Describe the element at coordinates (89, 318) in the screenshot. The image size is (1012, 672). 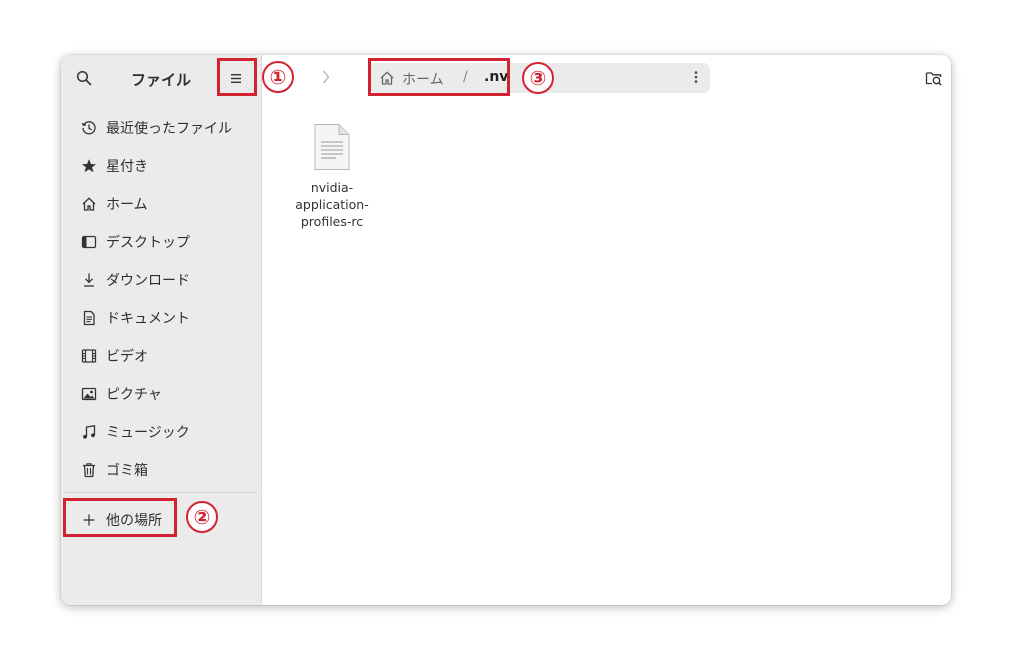
I see `document-icon` at that location.